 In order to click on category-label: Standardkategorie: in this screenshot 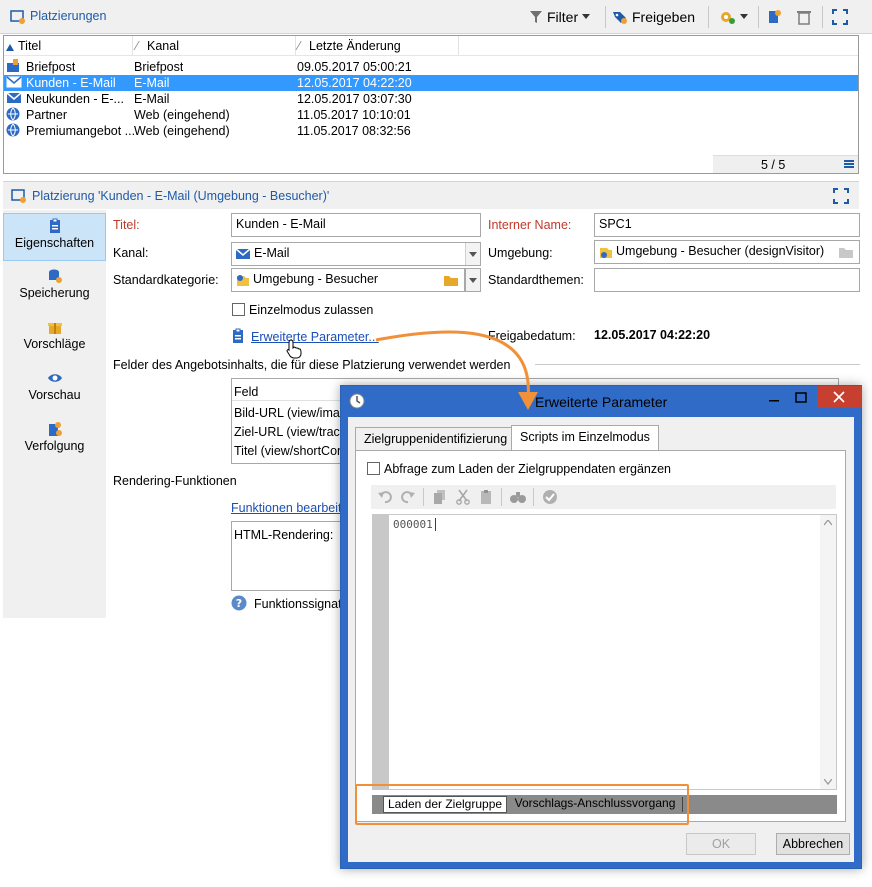, I will do `click(166, 280)`.